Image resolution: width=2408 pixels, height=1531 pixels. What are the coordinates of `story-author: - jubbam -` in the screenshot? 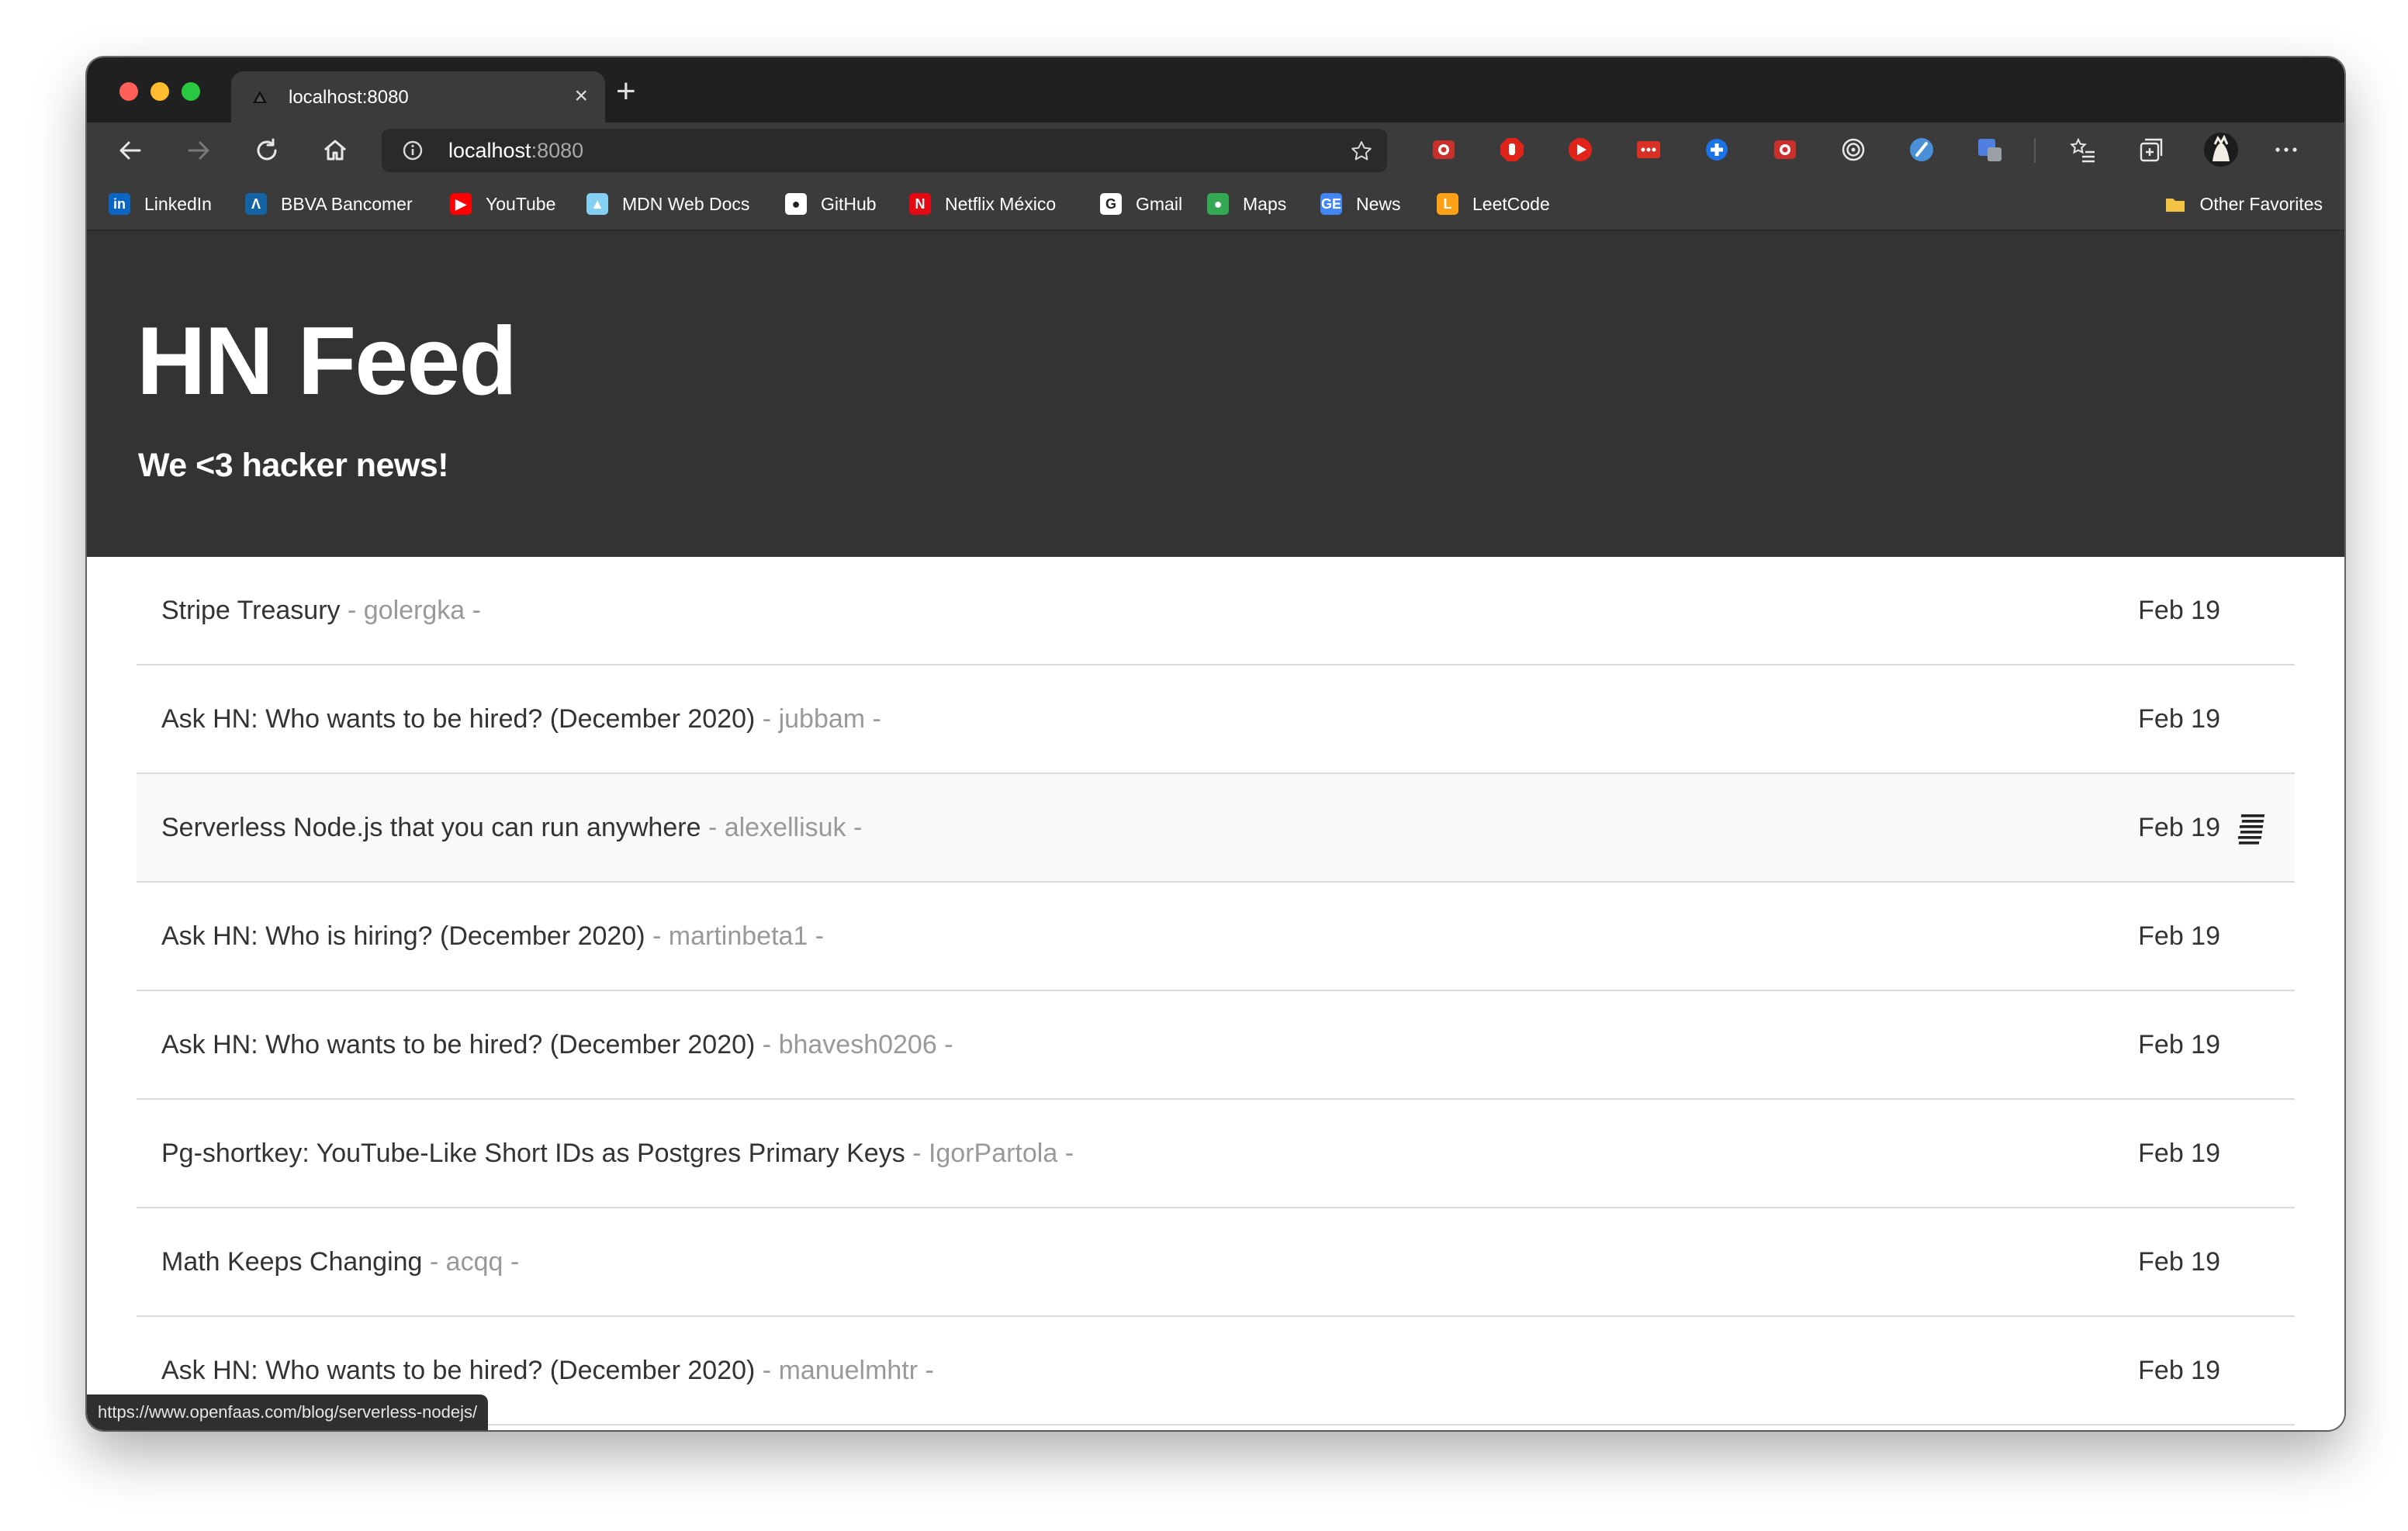 It's located at (821, 719).